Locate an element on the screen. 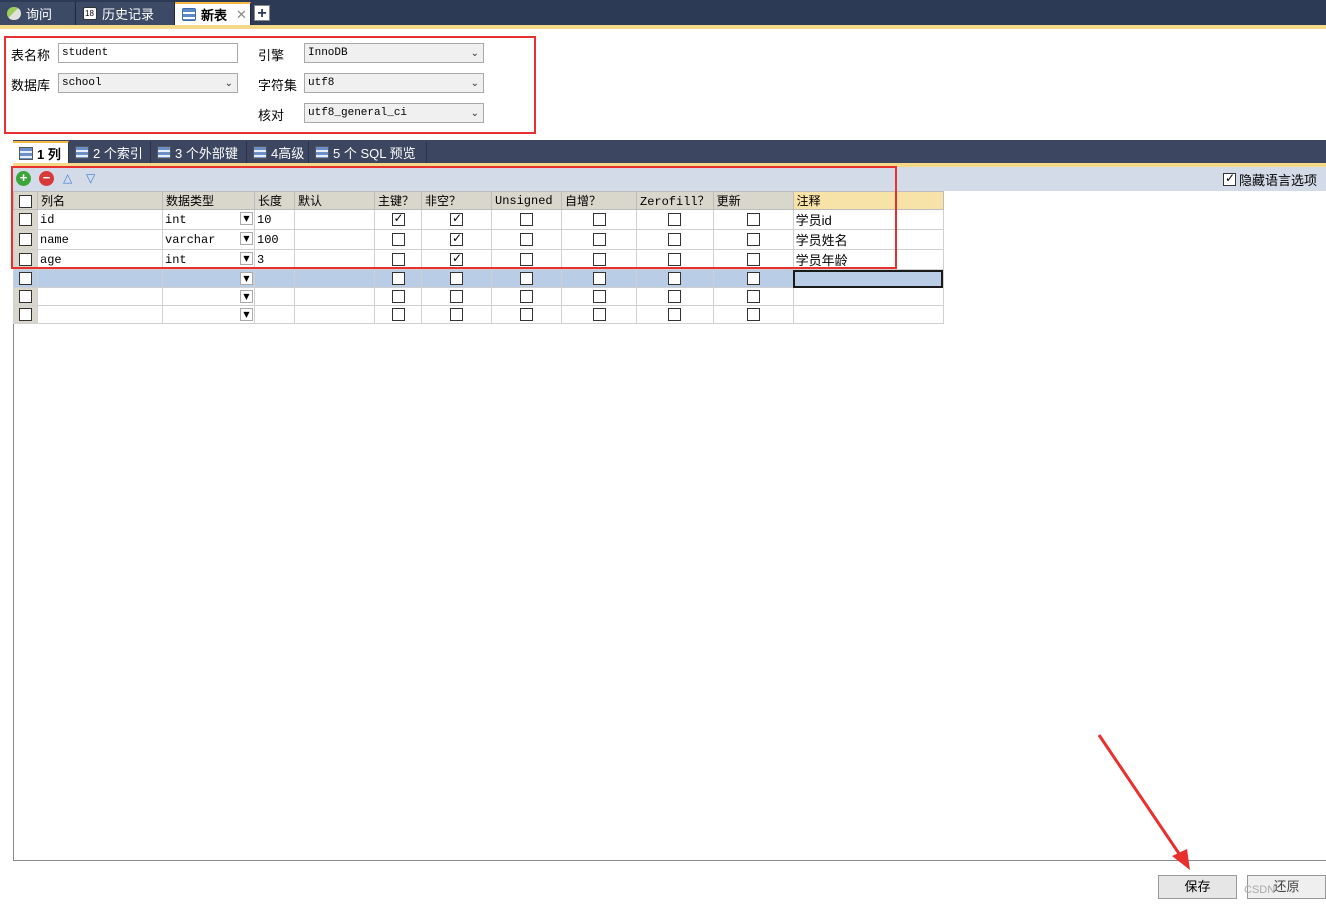 The width and height of the screenshot is (1326, 906). tab-new-table-label: 新表 is located at coordinates (214, 15).